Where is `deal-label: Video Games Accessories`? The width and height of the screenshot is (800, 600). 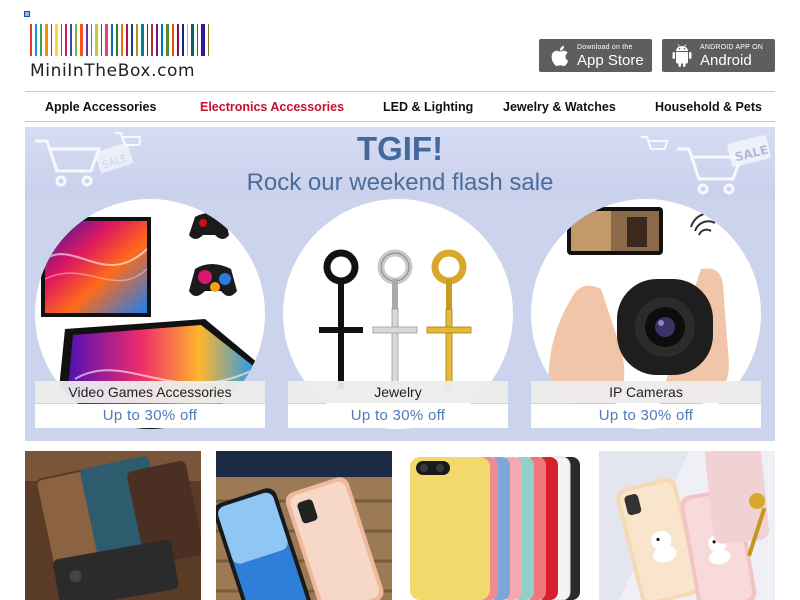
deal-label: Video Games Accessories is located at coordinates (150, 392).